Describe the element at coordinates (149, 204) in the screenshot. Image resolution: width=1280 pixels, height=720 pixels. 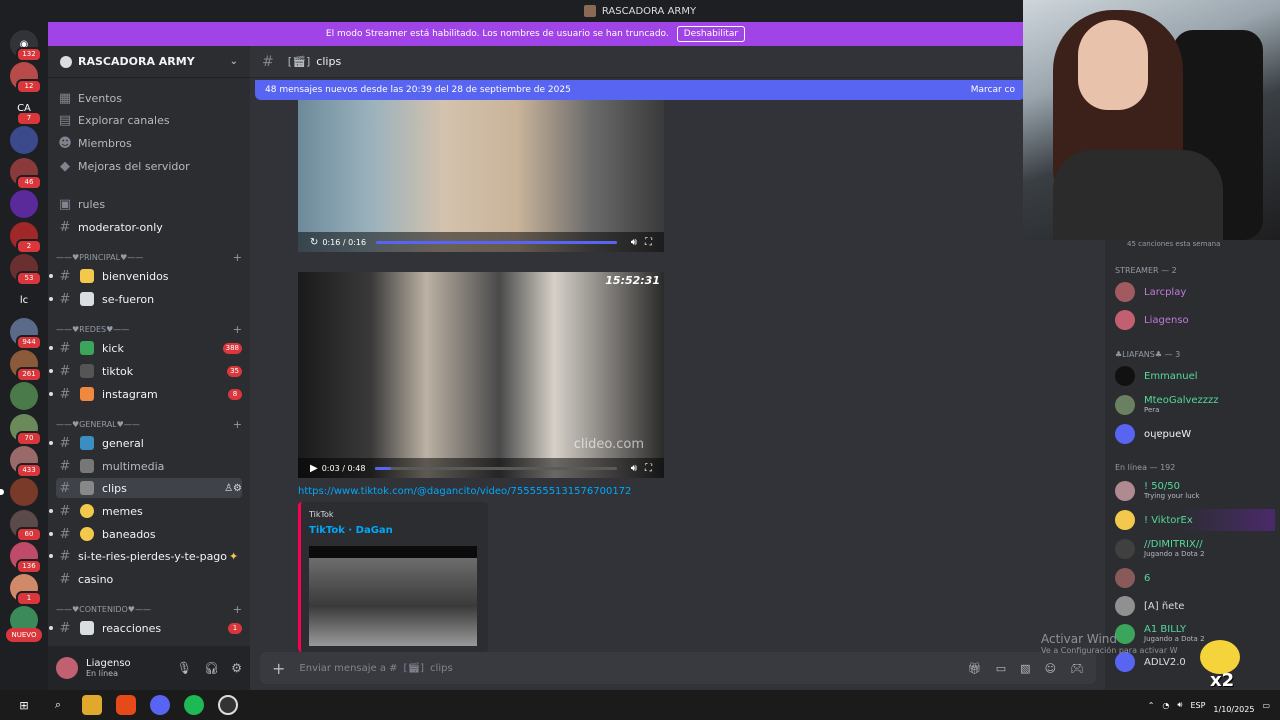
I see `channel-rules: ▣ rules` at that location.